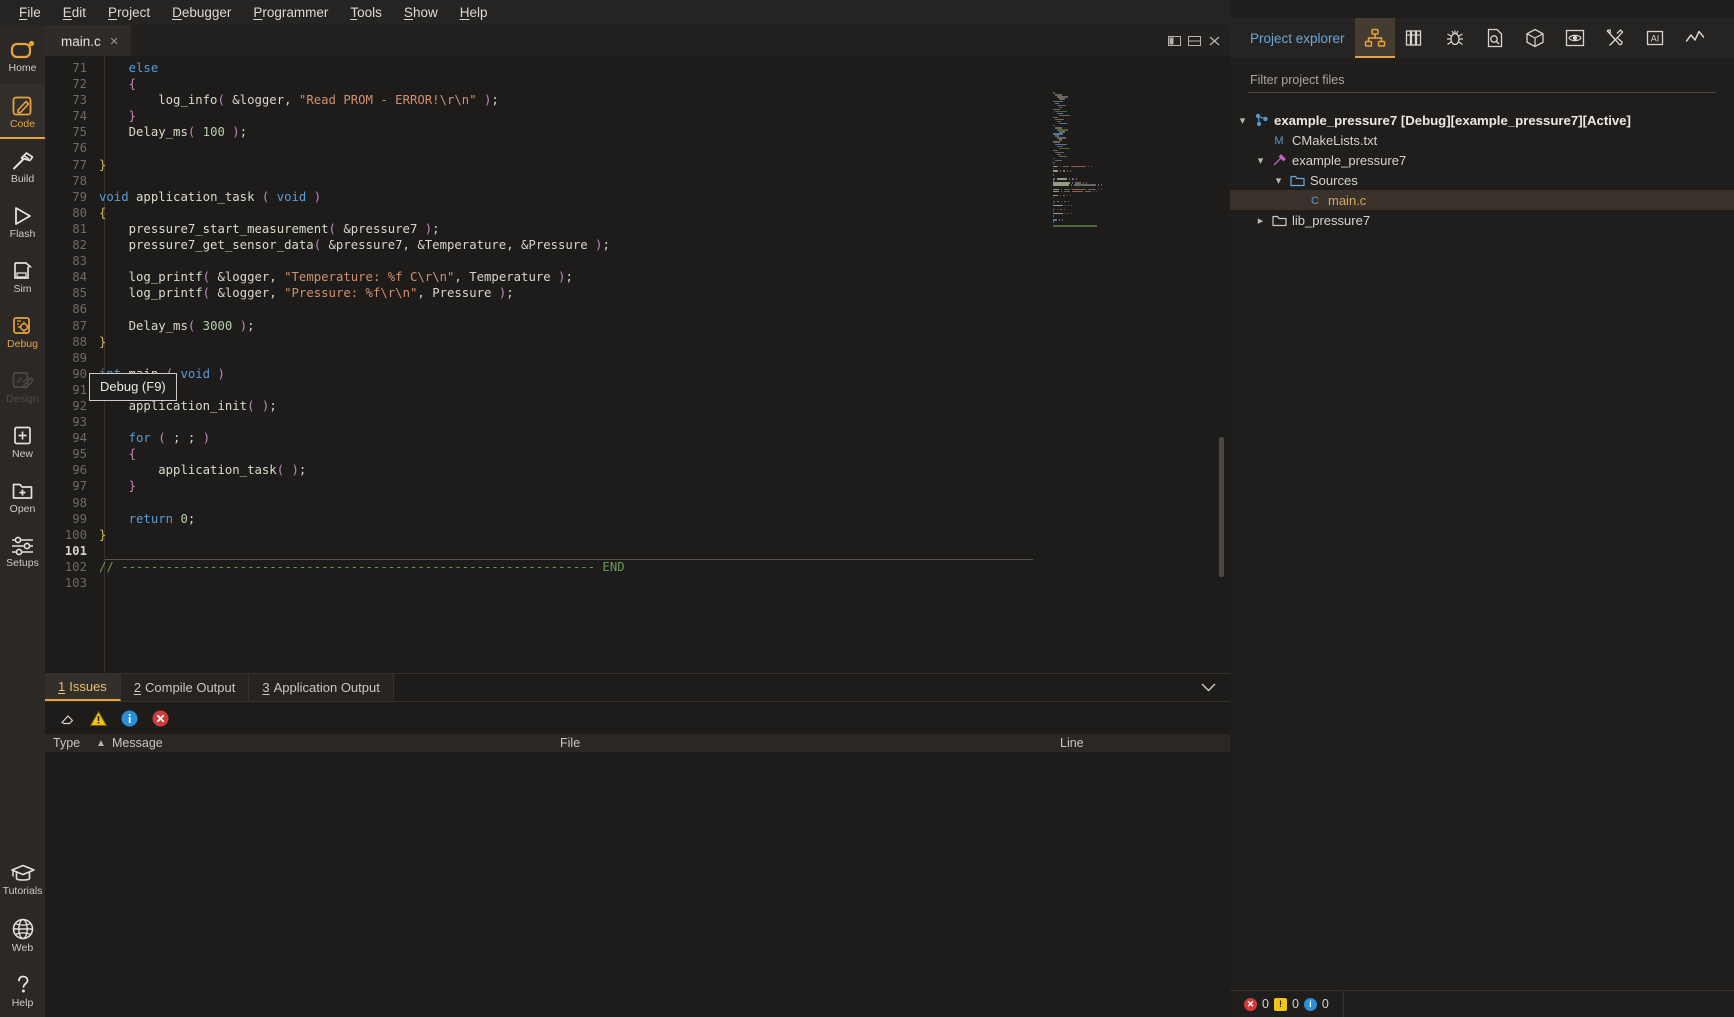 This screenshot has width=1734, height=1017. Describe the element at coordinates (1535, 38) in the screenshot. I see `package-cube-icon` at that location.